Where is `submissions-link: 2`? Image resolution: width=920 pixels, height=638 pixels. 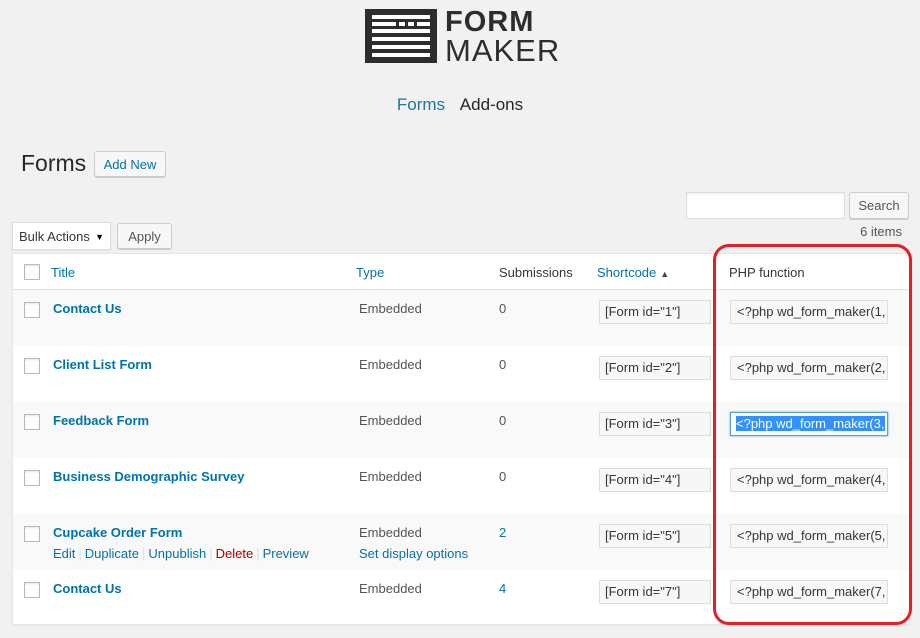 submissions-link: 2 is located at coordinates (502, 532).